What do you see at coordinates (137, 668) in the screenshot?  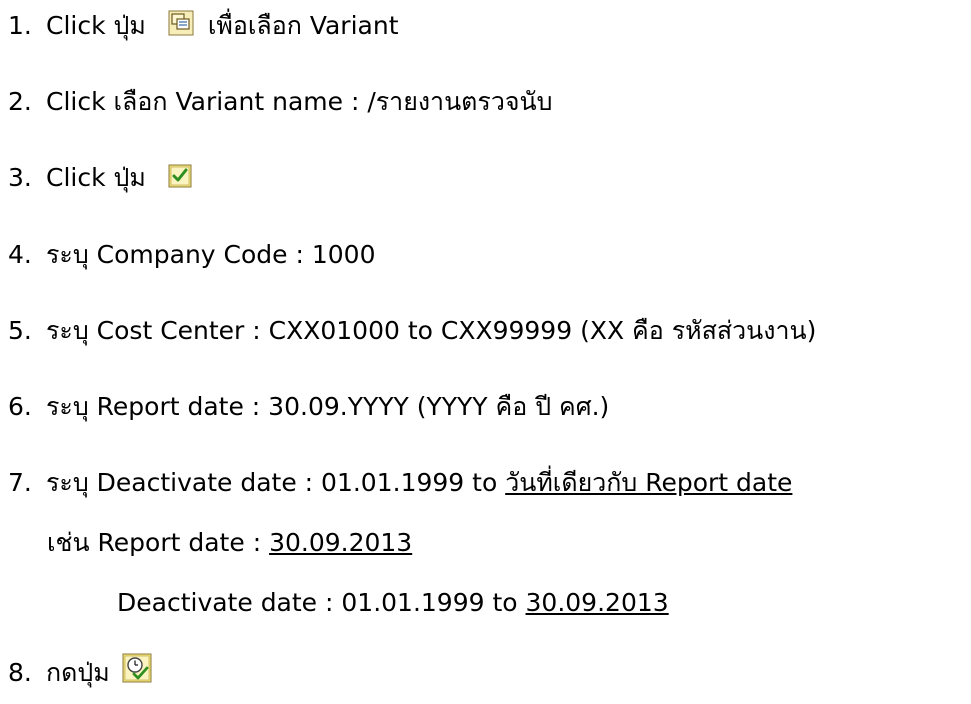 I see `execute-clock-icon` at bounding box center [137, 668].